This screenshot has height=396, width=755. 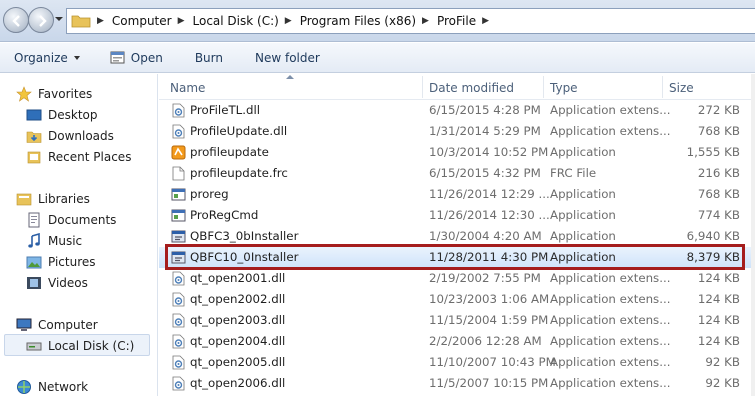 I want to click on breadcrumb-profile: ProFile, so click(x=456, y=21).